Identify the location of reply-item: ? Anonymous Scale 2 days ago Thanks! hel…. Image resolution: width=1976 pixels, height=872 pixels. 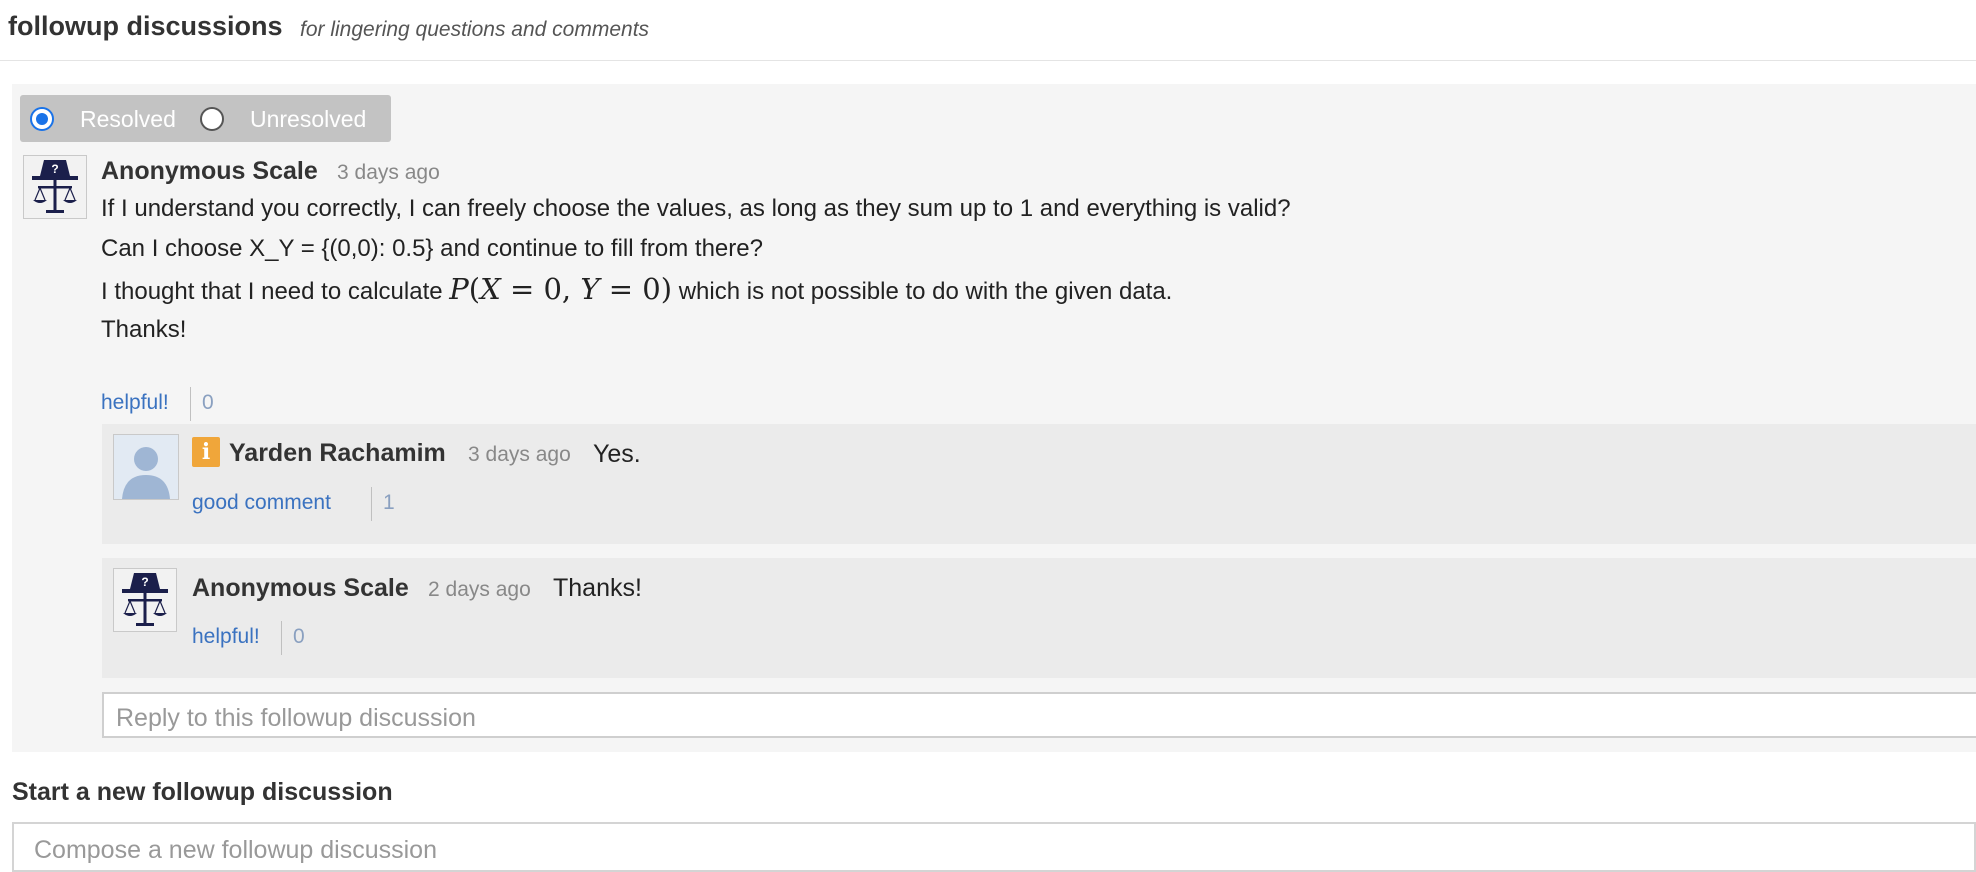
(1039, 618).